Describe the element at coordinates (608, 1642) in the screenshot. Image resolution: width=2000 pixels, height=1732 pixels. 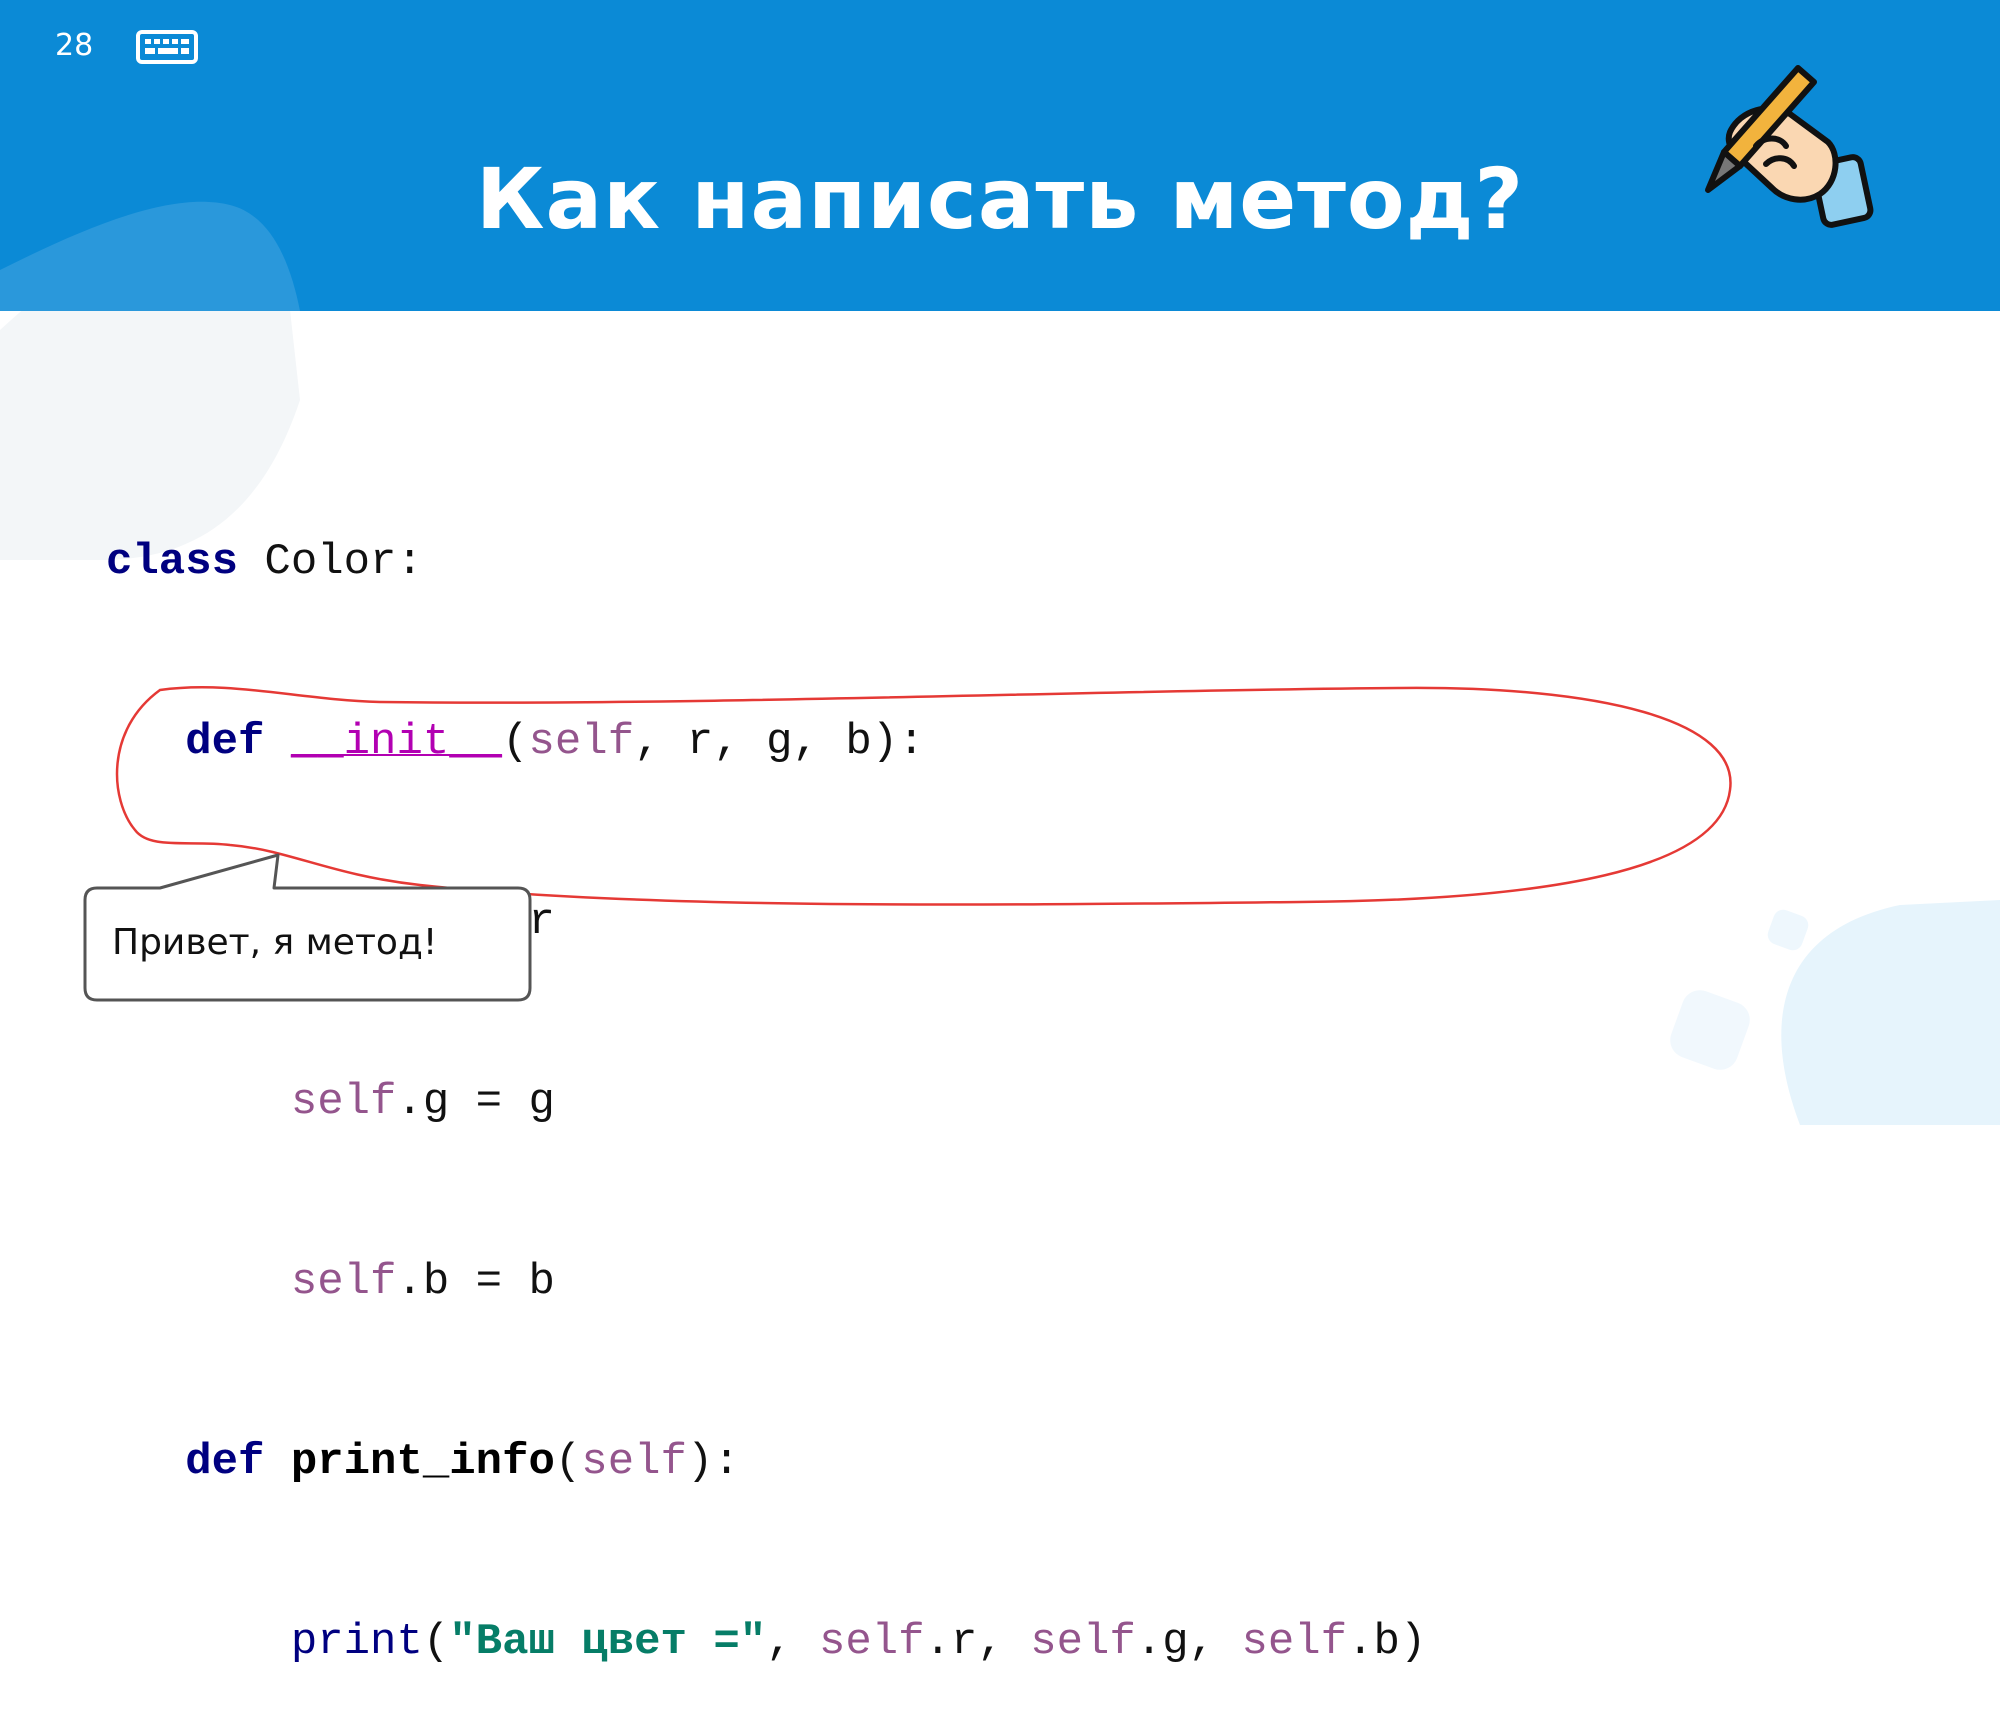
I see `string-literal: "Ваш цвет ="` at that location.